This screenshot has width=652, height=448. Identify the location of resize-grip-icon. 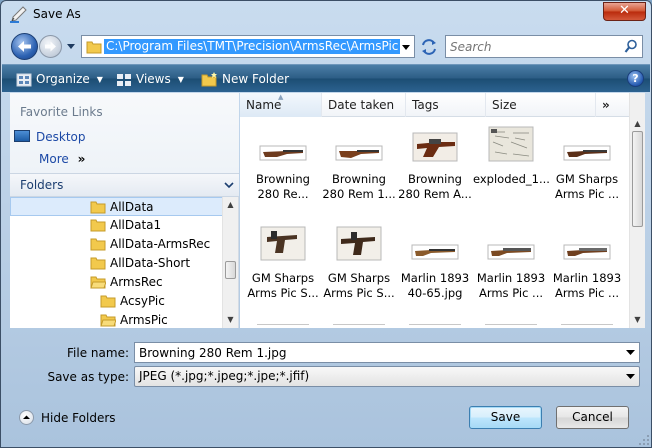
(644, 440).